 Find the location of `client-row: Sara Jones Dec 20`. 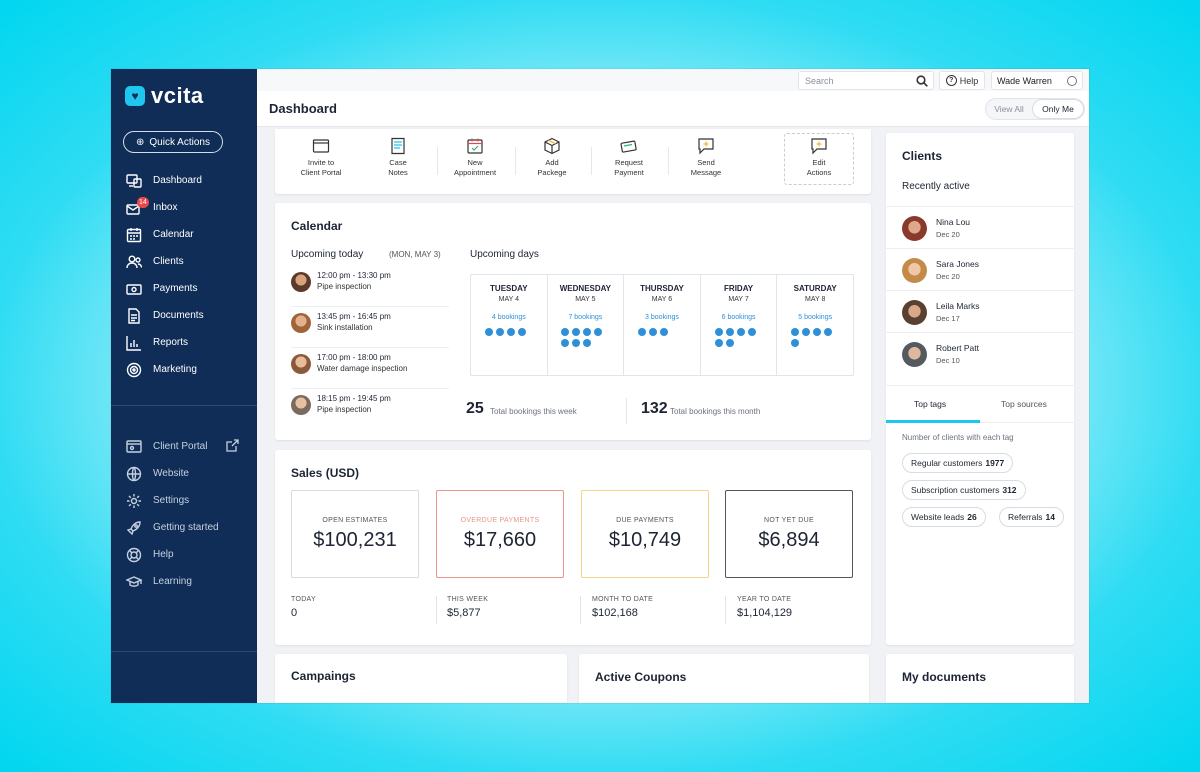

client-row: Sara Jones Dec 20 is located at coordinates (980, 269).